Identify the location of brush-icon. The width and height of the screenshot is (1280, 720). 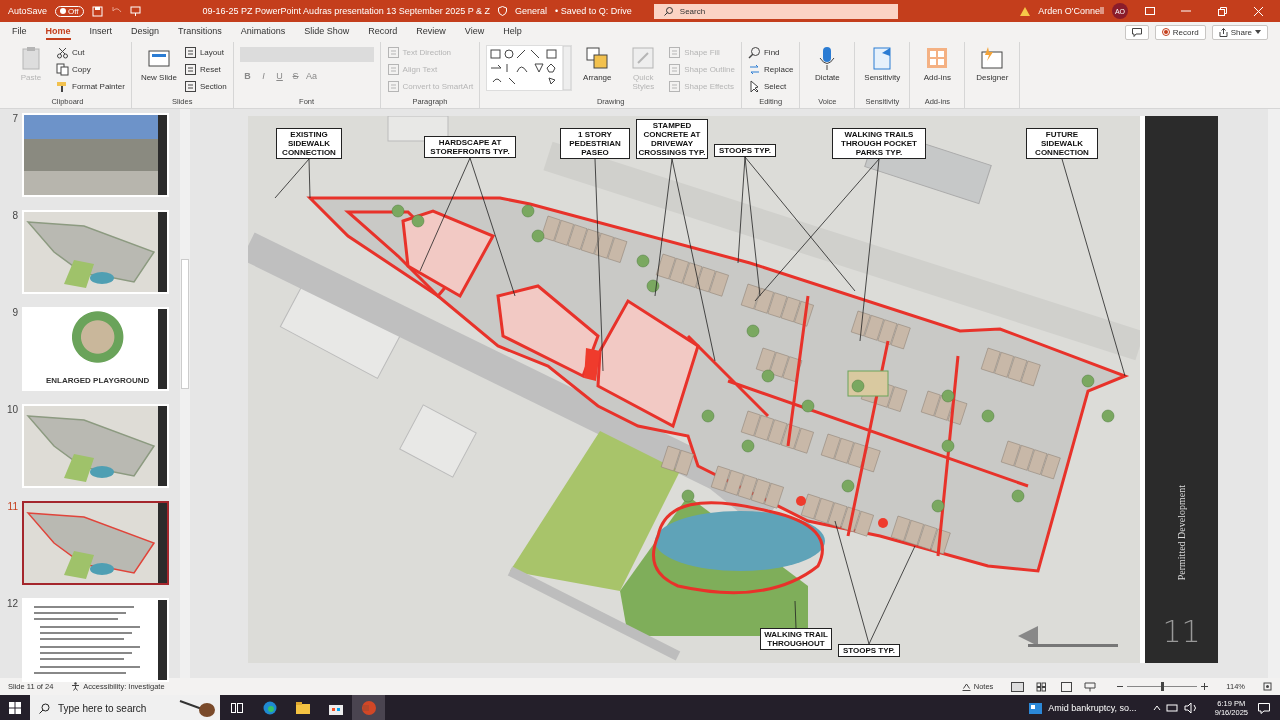
(62, 86).